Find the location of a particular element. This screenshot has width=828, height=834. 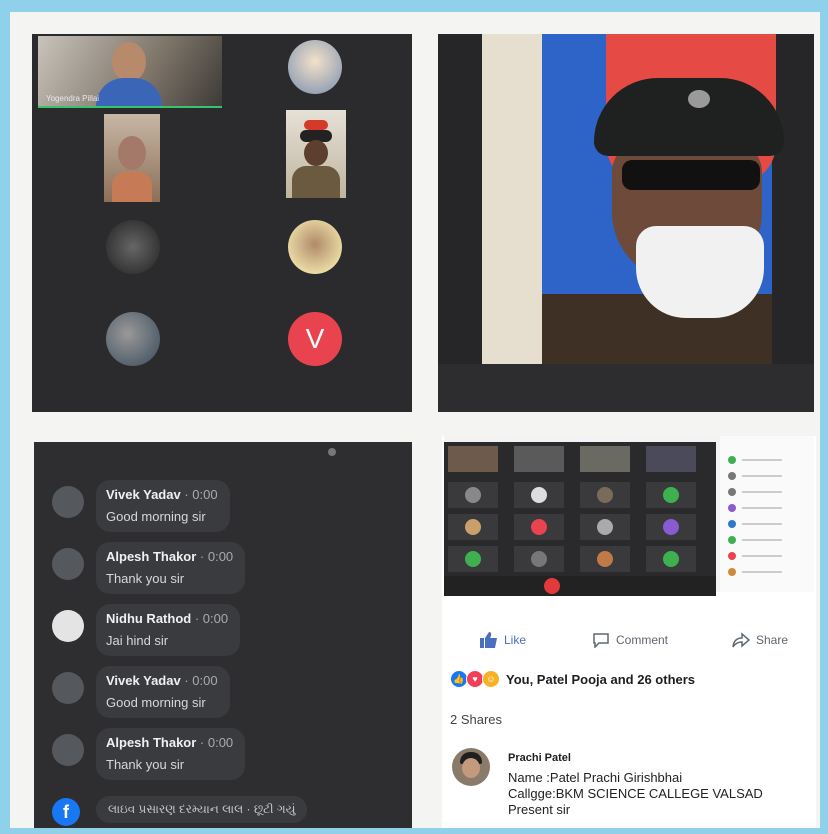

like-label: Like is located at coordinates (515, 640).